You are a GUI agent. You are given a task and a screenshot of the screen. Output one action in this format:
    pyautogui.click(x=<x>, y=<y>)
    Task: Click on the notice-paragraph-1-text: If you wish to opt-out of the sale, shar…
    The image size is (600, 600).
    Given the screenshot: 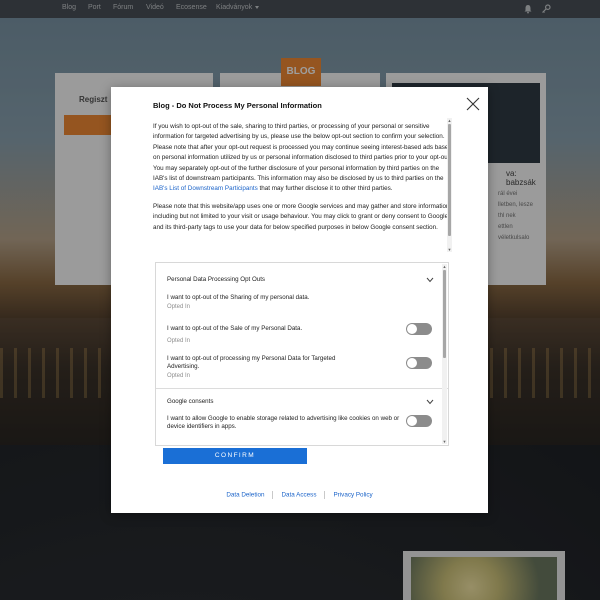 What is the action you would take?
    pyautogui.click(x=302, y=153)
    